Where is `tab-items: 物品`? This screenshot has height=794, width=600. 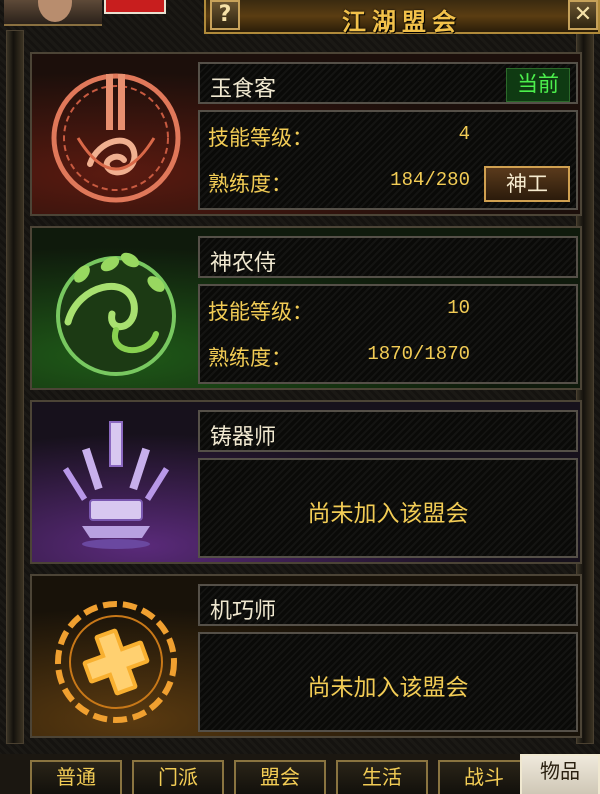
tab-items: 物品 is located at coordinates (560, 774).